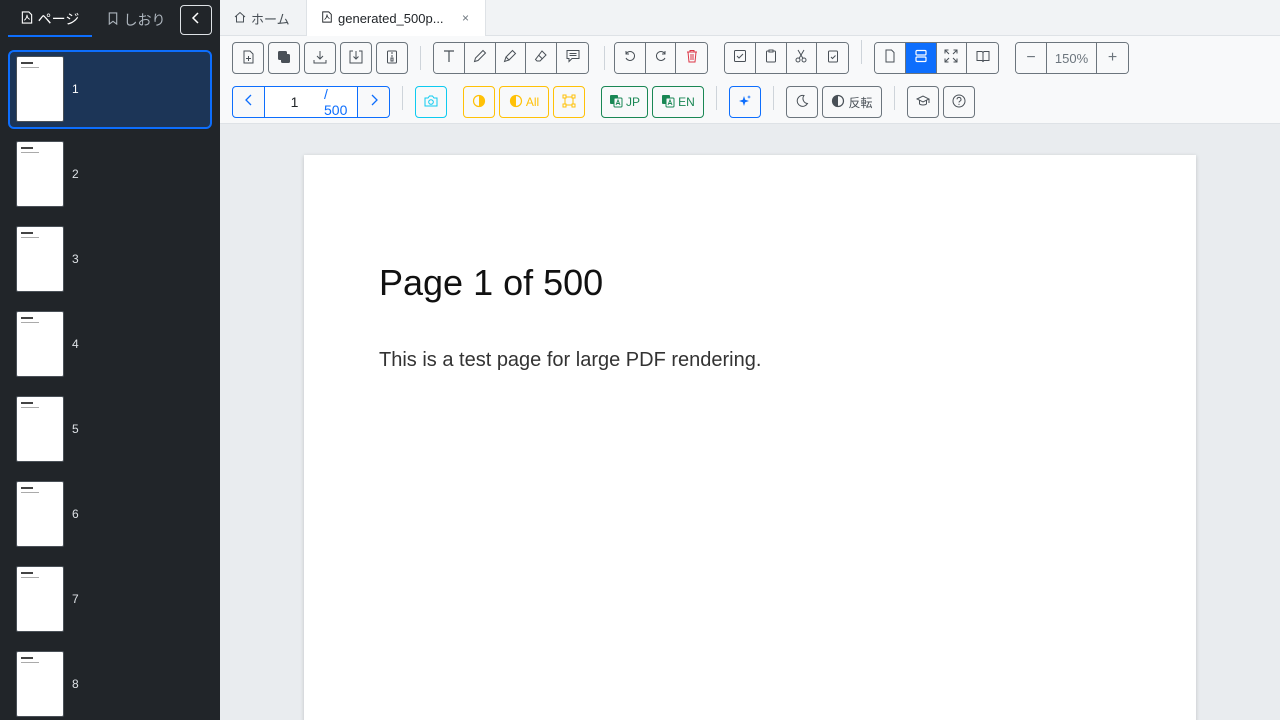  What do you see at coordinates (491, 282) in the screenshot?
I see `page-heading: Page 1 of 500` at bounding box center [491, 282].